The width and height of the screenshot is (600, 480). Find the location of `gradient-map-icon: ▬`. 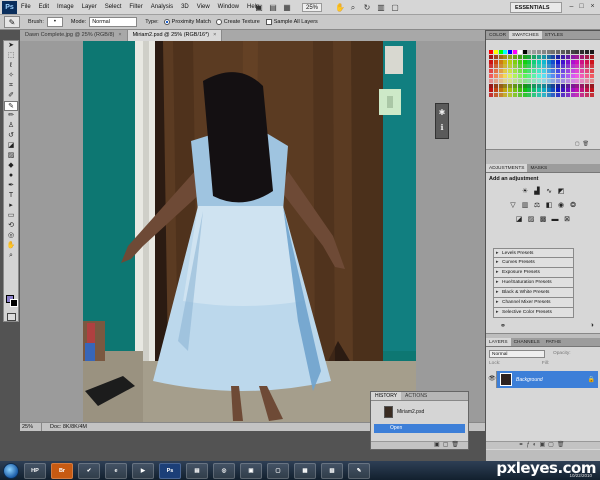

gradient-map-icon: ▬ is located at coordinates (555, 219).